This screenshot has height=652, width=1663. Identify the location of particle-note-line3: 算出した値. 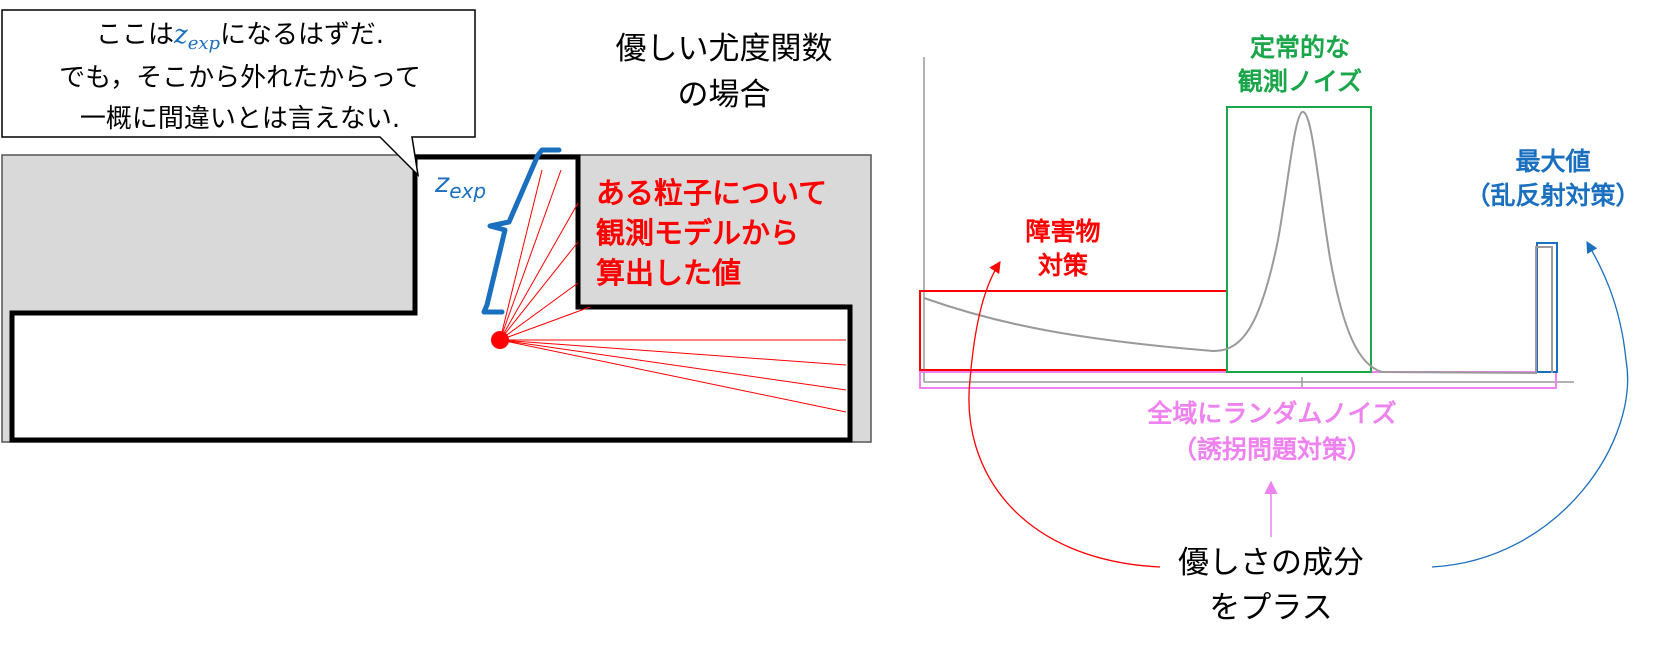
(668, 273).